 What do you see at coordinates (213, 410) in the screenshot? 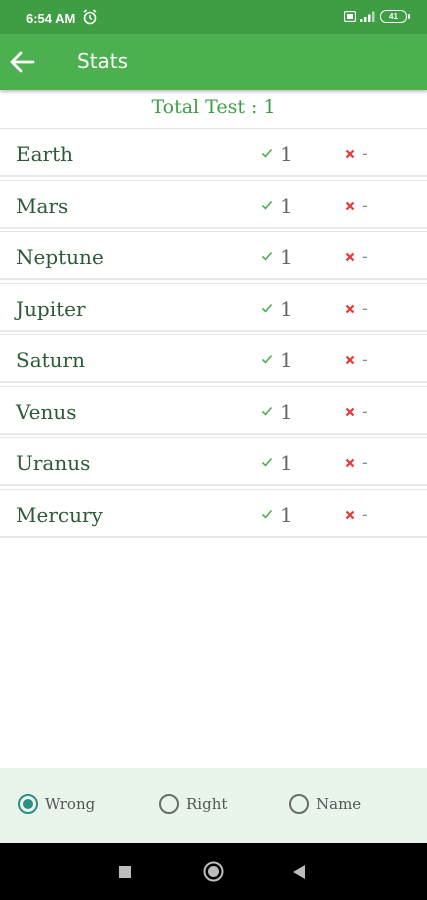
I see `stats-row: Venus 1 -` at bounding box center [213, 410].